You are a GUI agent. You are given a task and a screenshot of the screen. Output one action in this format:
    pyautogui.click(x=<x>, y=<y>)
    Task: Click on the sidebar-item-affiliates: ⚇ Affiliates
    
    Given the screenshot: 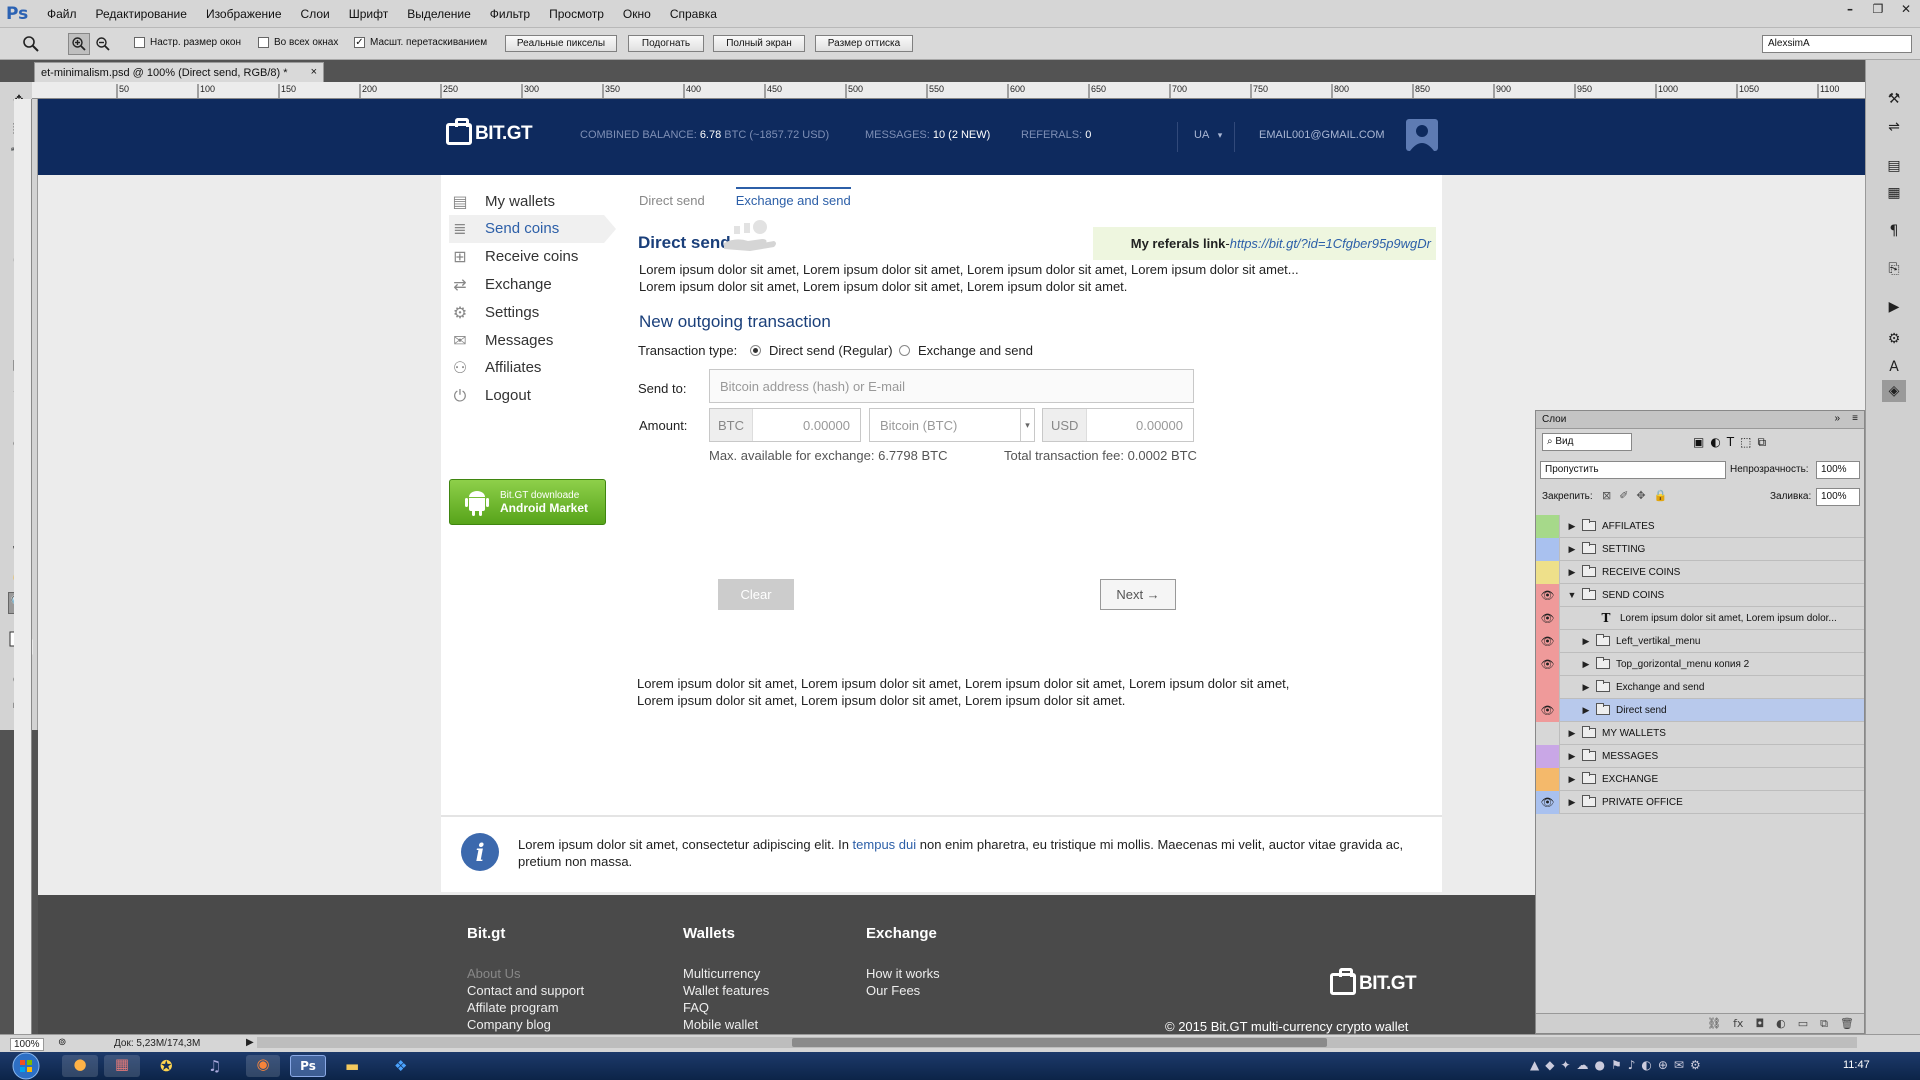 What is the action you would take?
    pyautogui.click(x=526, y=368)
    